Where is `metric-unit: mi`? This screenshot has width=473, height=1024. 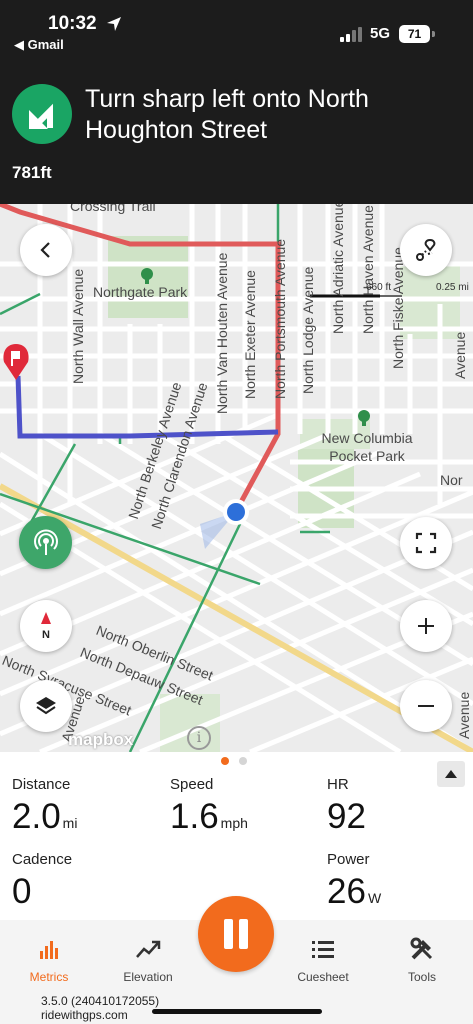 metric-unit: mi is located at coordinates (70, 823).